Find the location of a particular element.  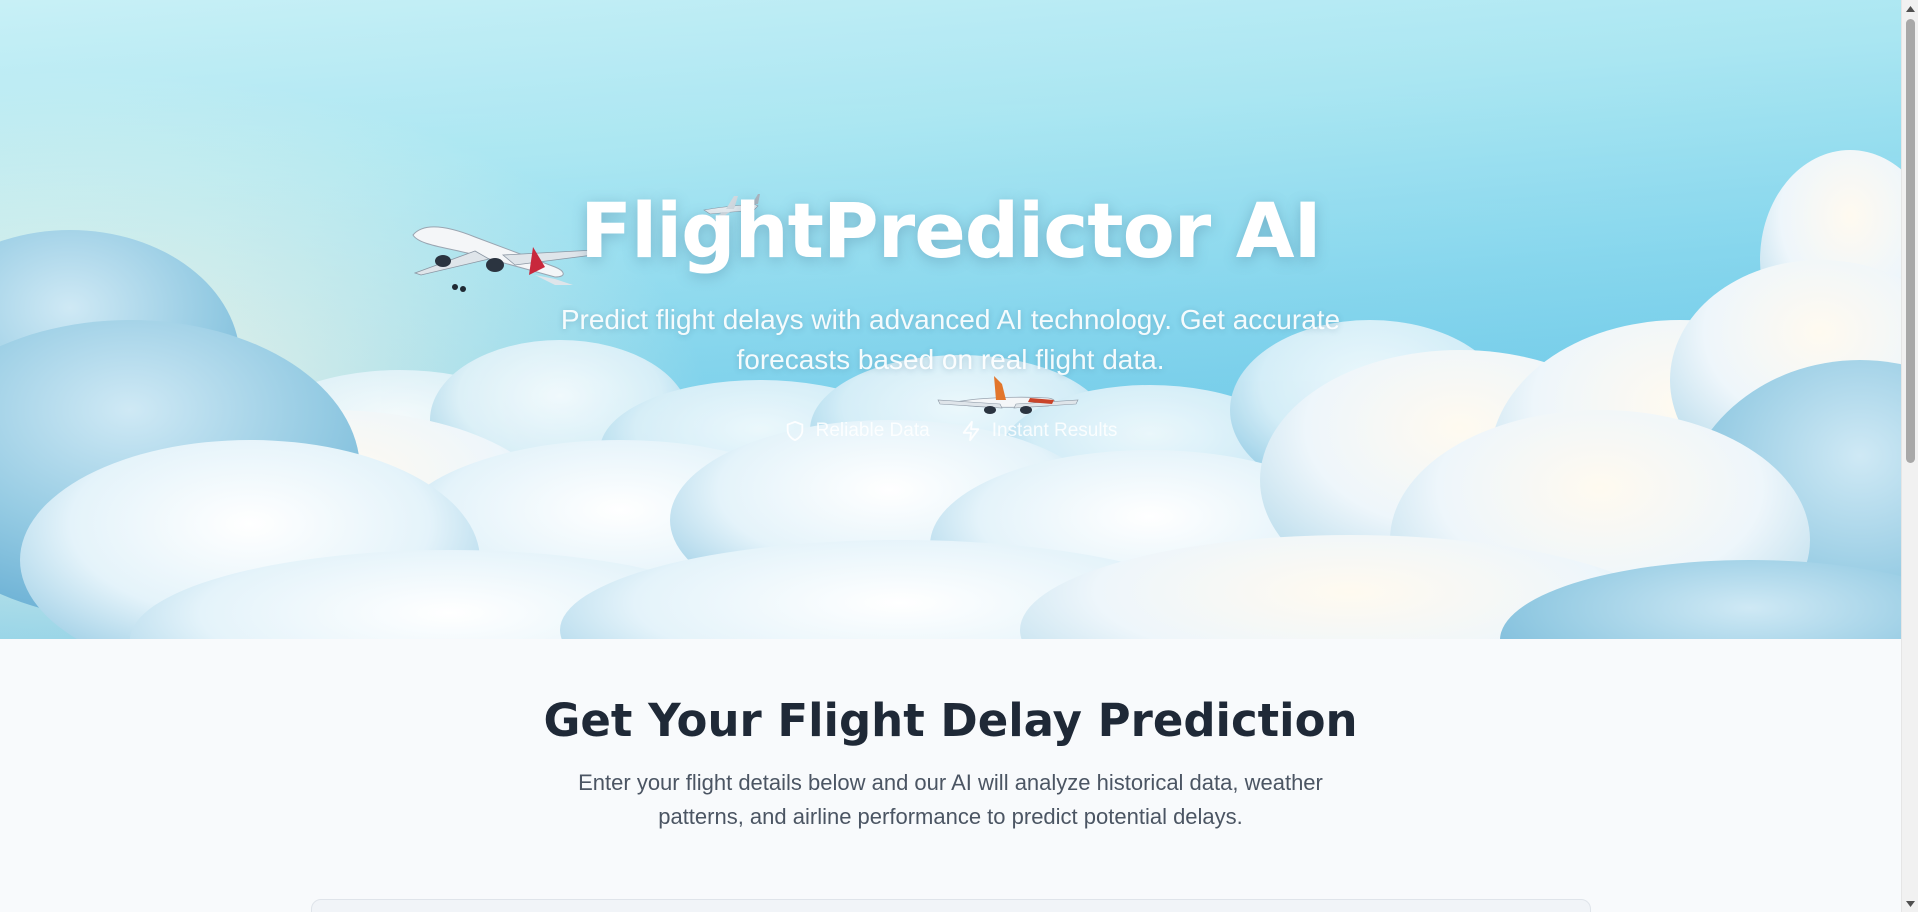

hero-badges: Reliable Data Instant Results is located at coordinates (950, 431).